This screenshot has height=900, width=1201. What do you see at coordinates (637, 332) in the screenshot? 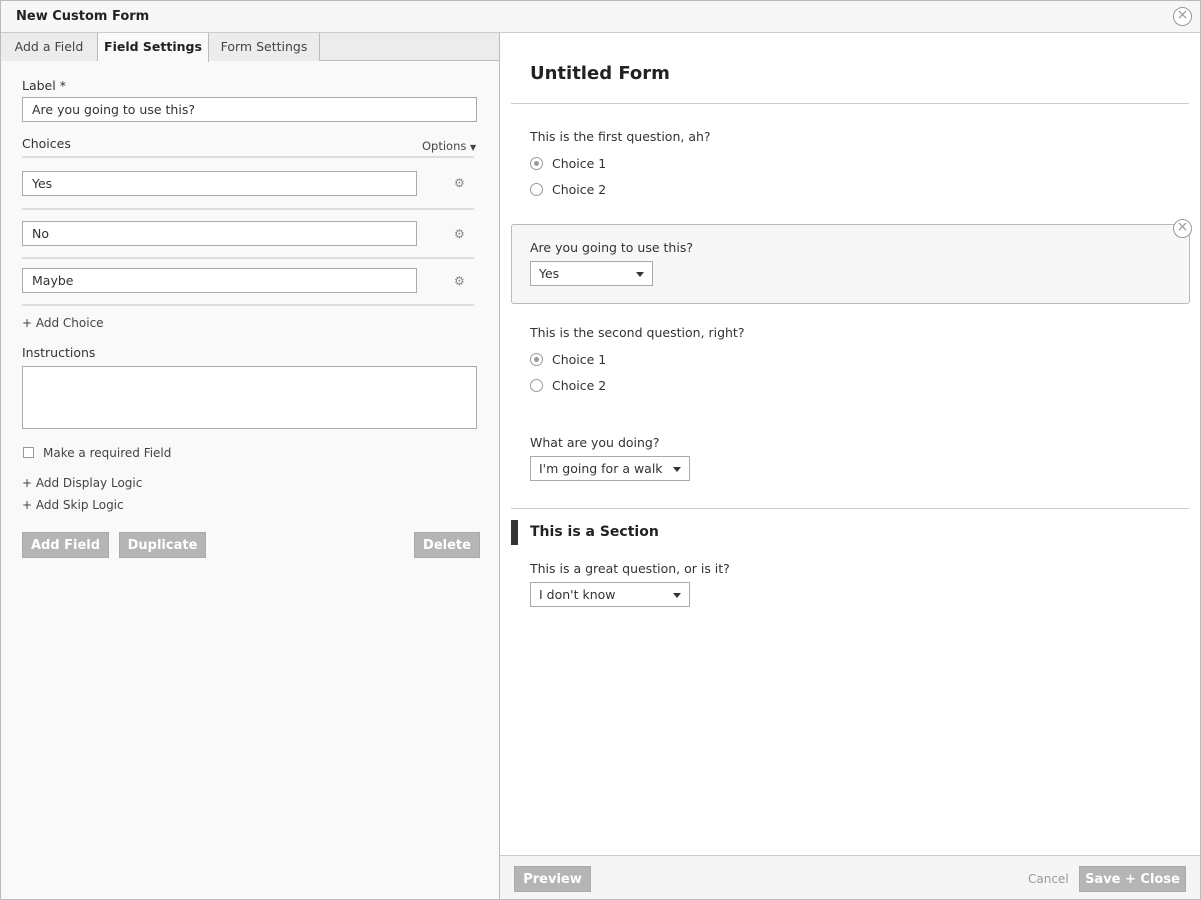
I see `question-label: This is the second question, right?` at bounding box center [637, 332].